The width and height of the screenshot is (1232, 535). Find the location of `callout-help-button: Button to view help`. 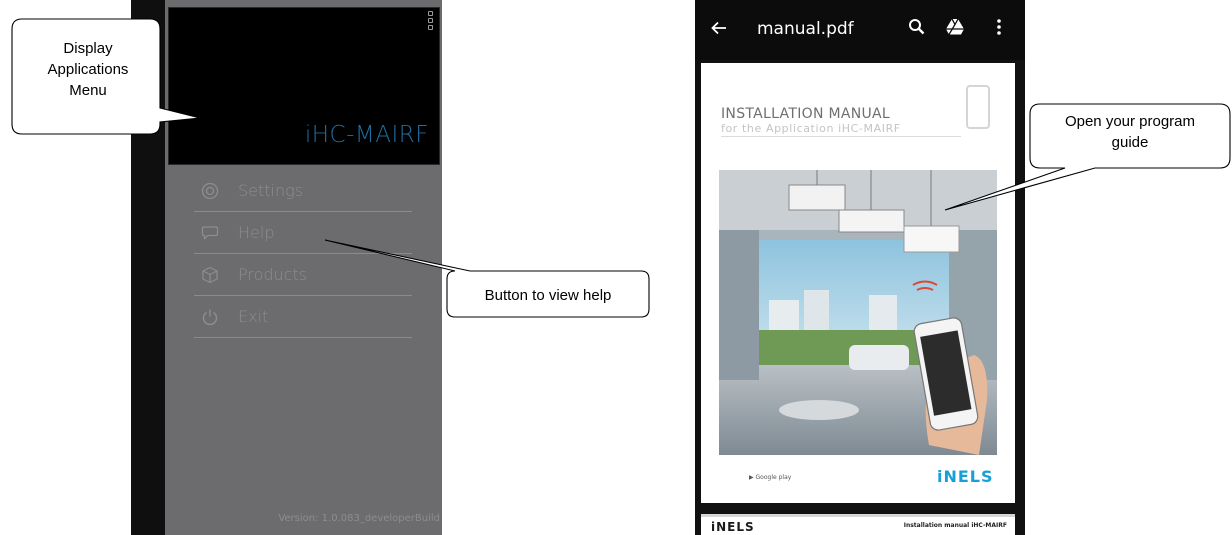

callout-help-button: Button to view help is located at coordinates (548, 295).